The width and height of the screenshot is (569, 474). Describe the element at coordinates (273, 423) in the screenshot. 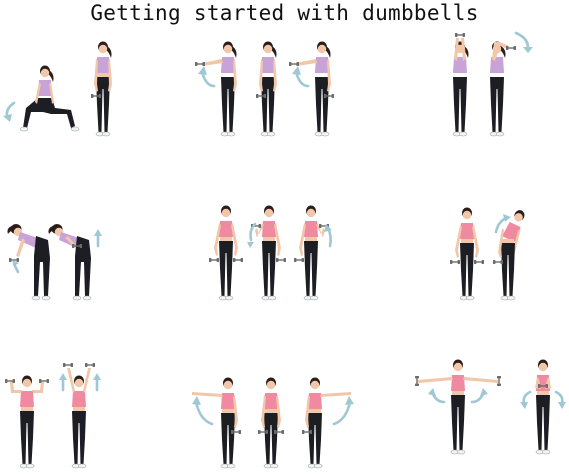

I see `lateral-raise-illustration` at that location.